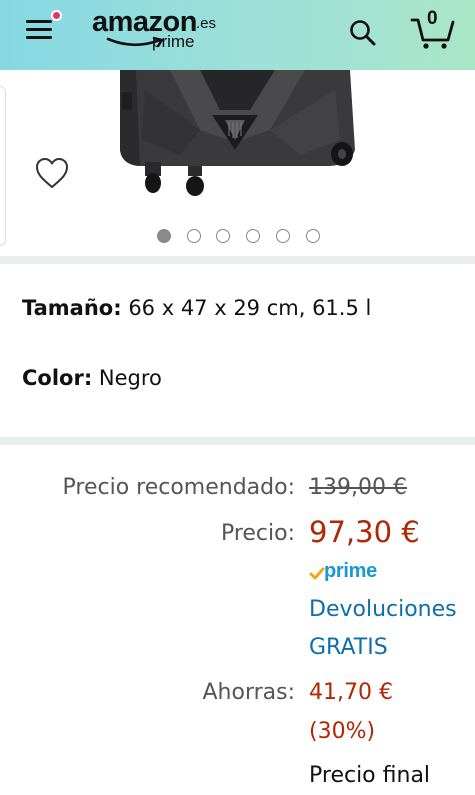 This screenshot has height=795, width=475. I want to click on prime-text: prime, so click(350, 571).